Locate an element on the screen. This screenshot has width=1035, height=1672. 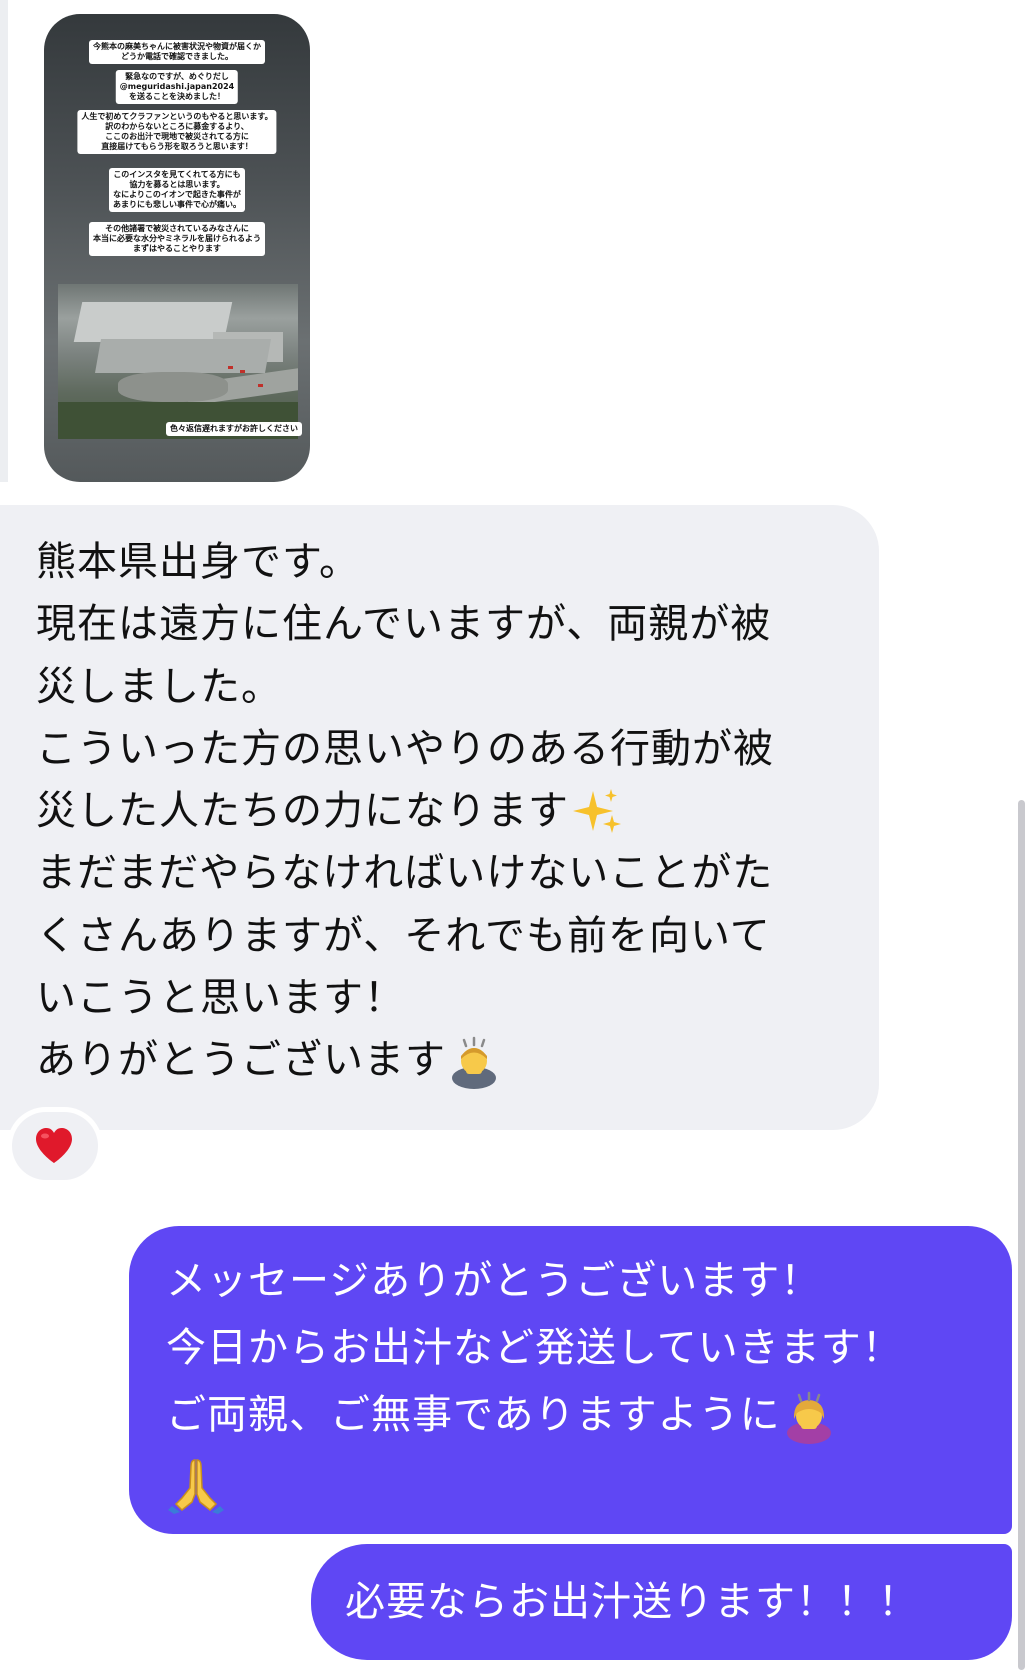
heart-icon is located at coordinates (54, 1145).